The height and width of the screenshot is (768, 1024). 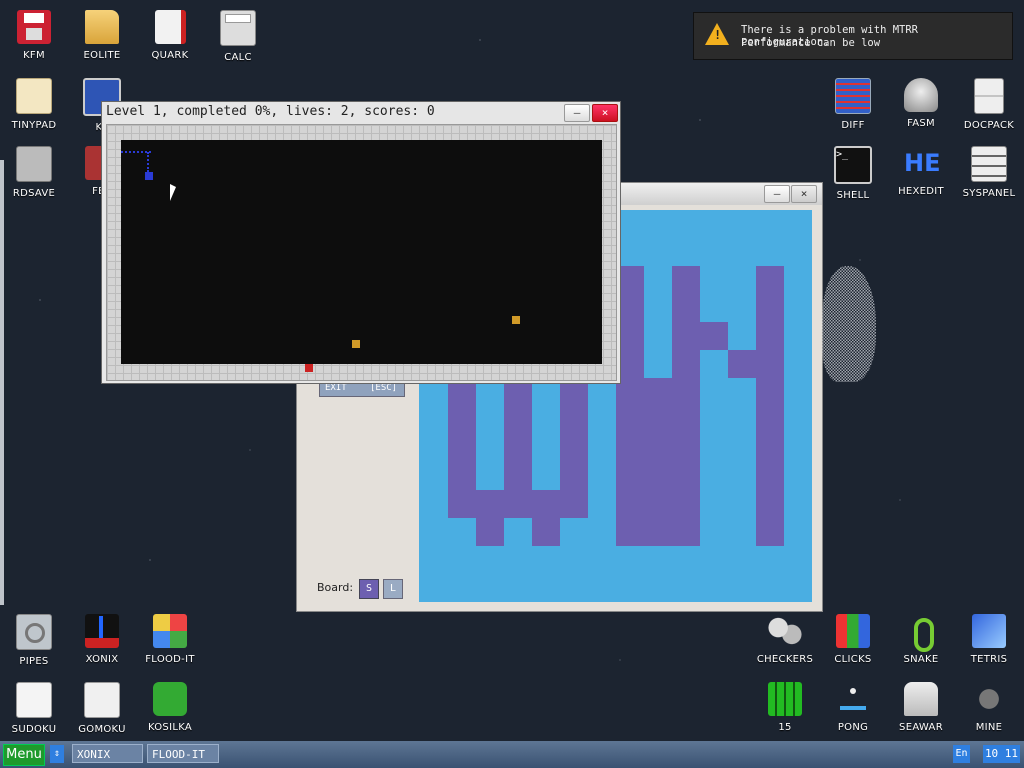 I want to click on icon-label: CALC, so click(x=238, y=57).